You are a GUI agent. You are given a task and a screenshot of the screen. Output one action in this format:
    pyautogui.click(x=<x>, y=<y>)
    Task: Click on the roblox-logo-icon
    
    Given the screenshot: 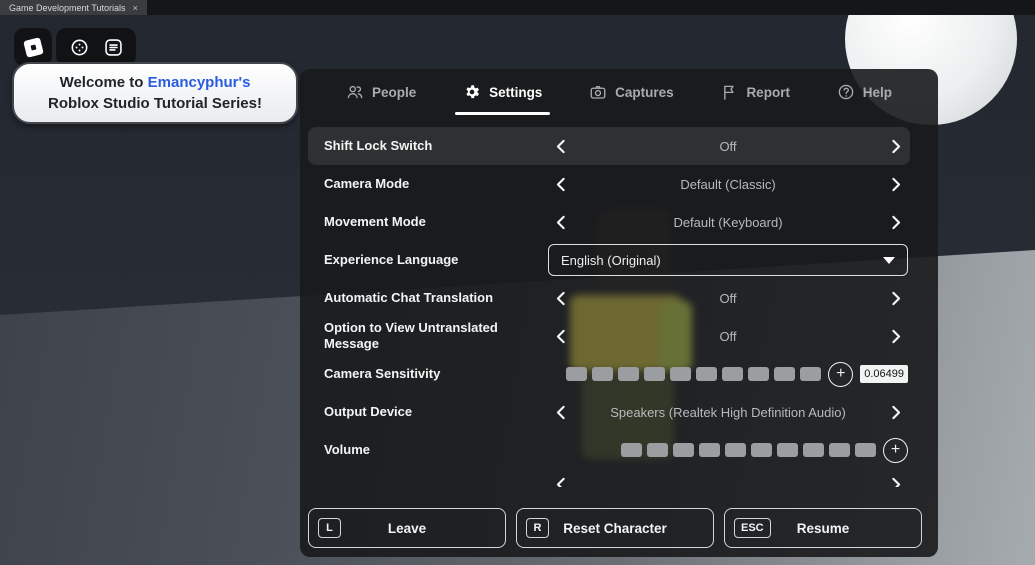 What is the action you would take?
    pyautogui.click(x=33, y=47)
    